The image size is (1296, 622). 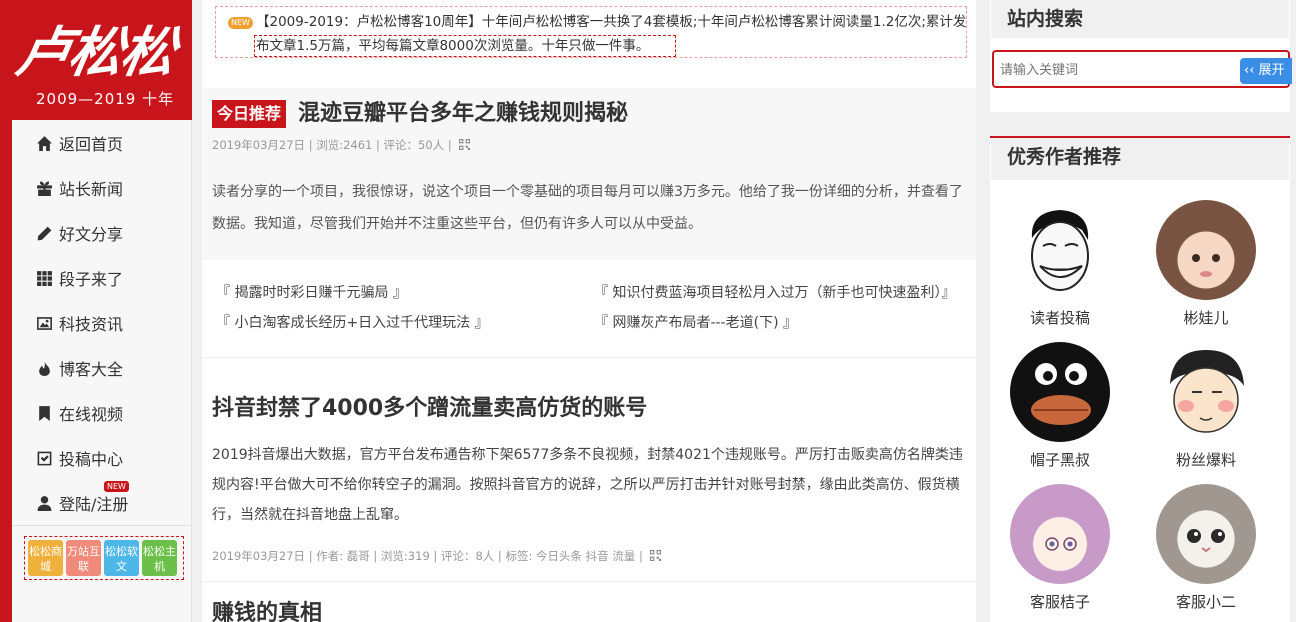 I want to click on author-card: 客服桔子, so click(x=1060, y=548).